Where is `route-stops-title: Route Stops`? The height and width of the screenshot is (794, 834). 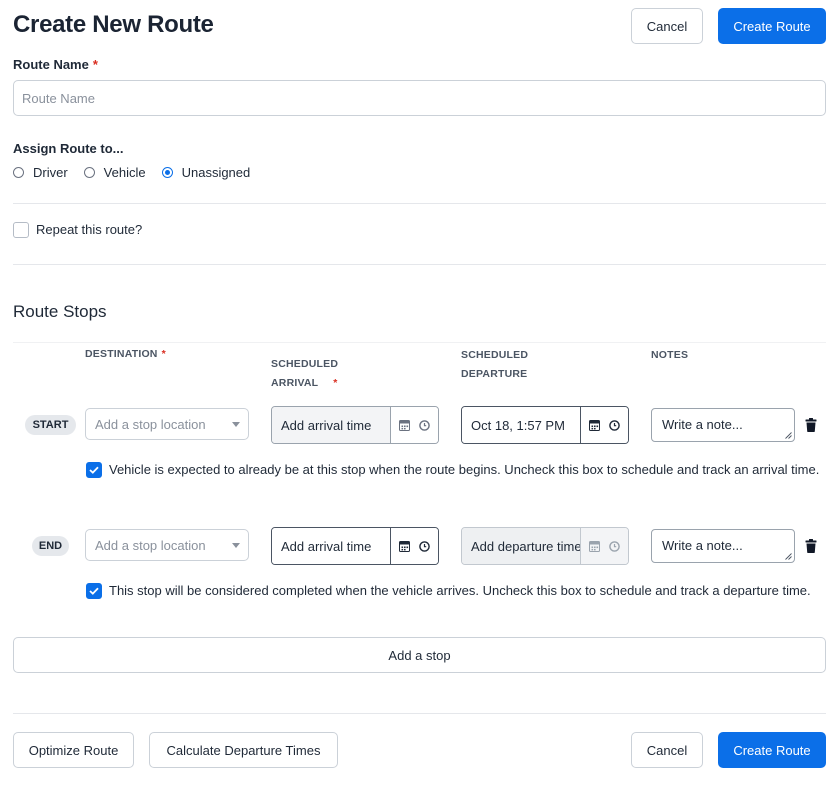 route-stops-title: Route Stops is located at coordinates (60, 311).